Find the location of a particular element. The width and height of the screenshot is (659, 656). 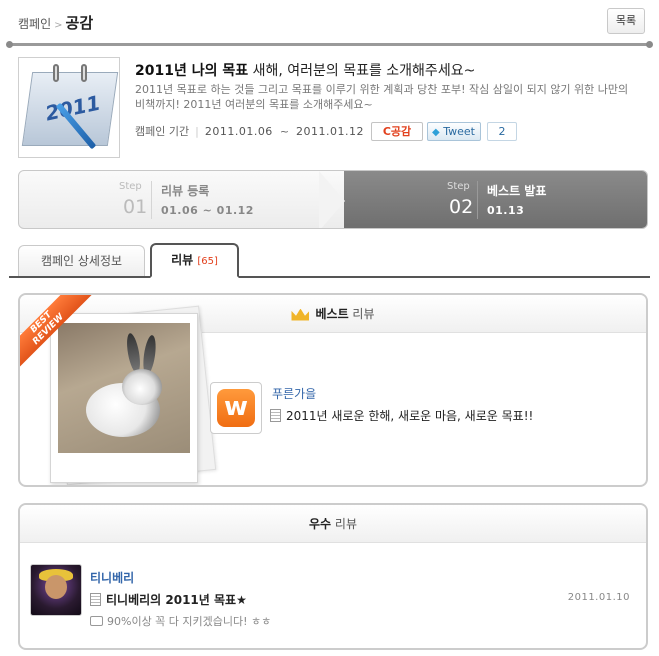

step-2-name: 베스트 발표 is located at coordinates (517, 191).